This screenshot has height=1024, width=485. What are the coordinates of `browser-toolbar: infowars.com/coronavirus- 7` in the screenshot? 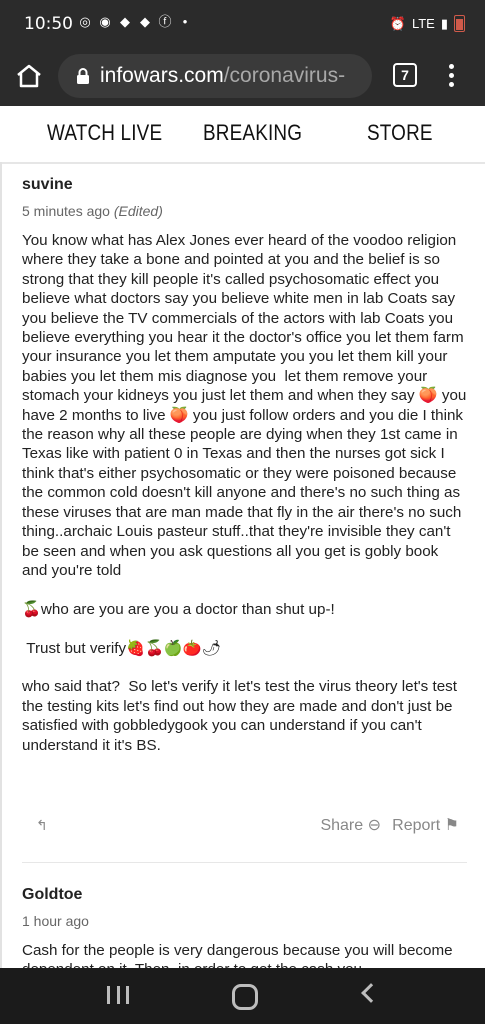 It's located at (242, 77).